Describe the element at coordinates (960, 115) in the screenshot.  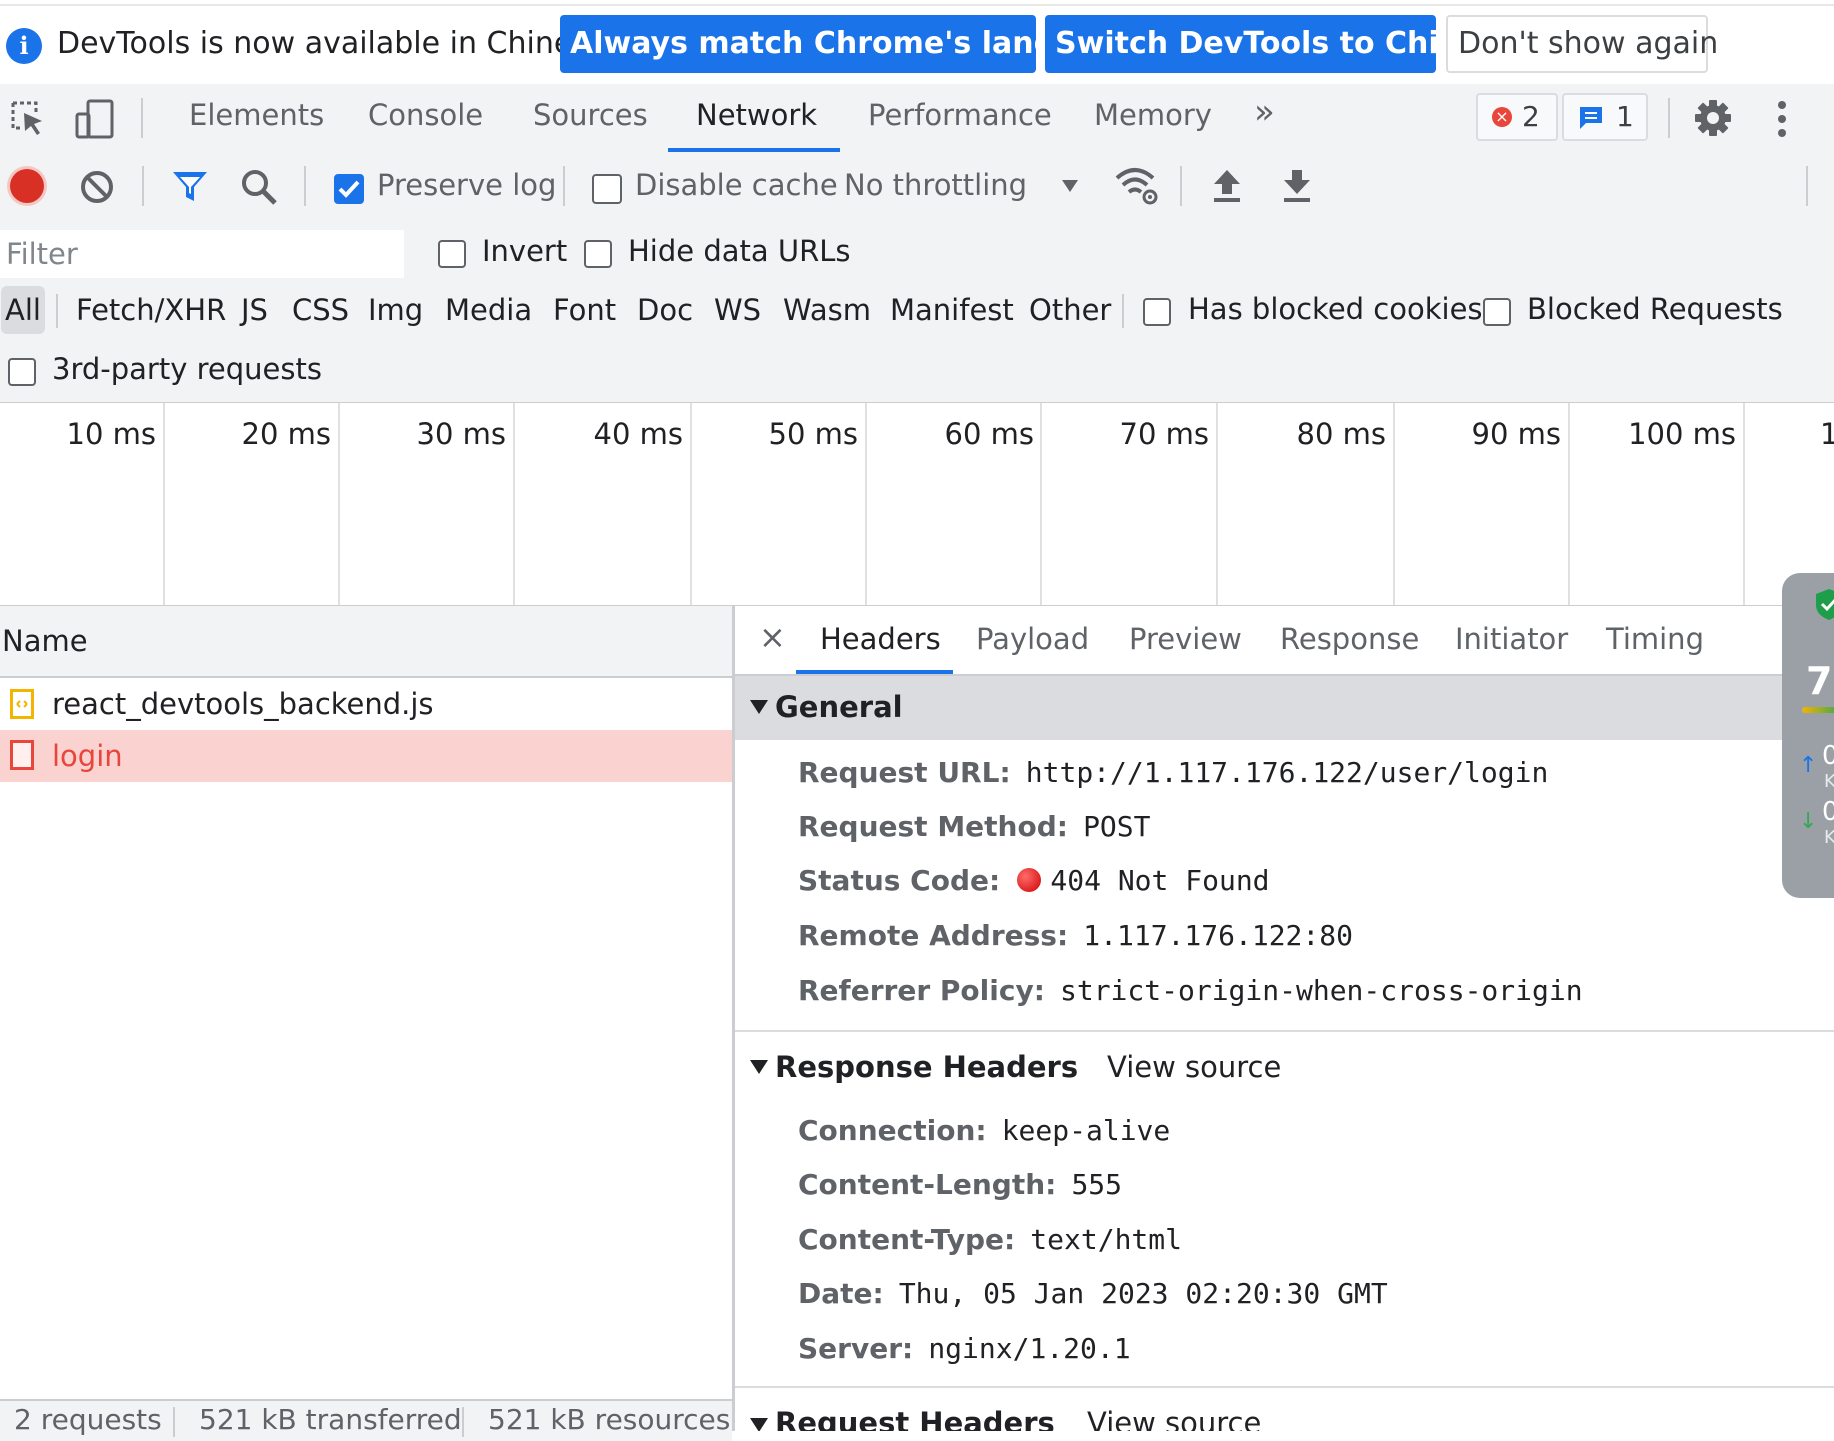
I see `tab-performance: Performance` at that location.